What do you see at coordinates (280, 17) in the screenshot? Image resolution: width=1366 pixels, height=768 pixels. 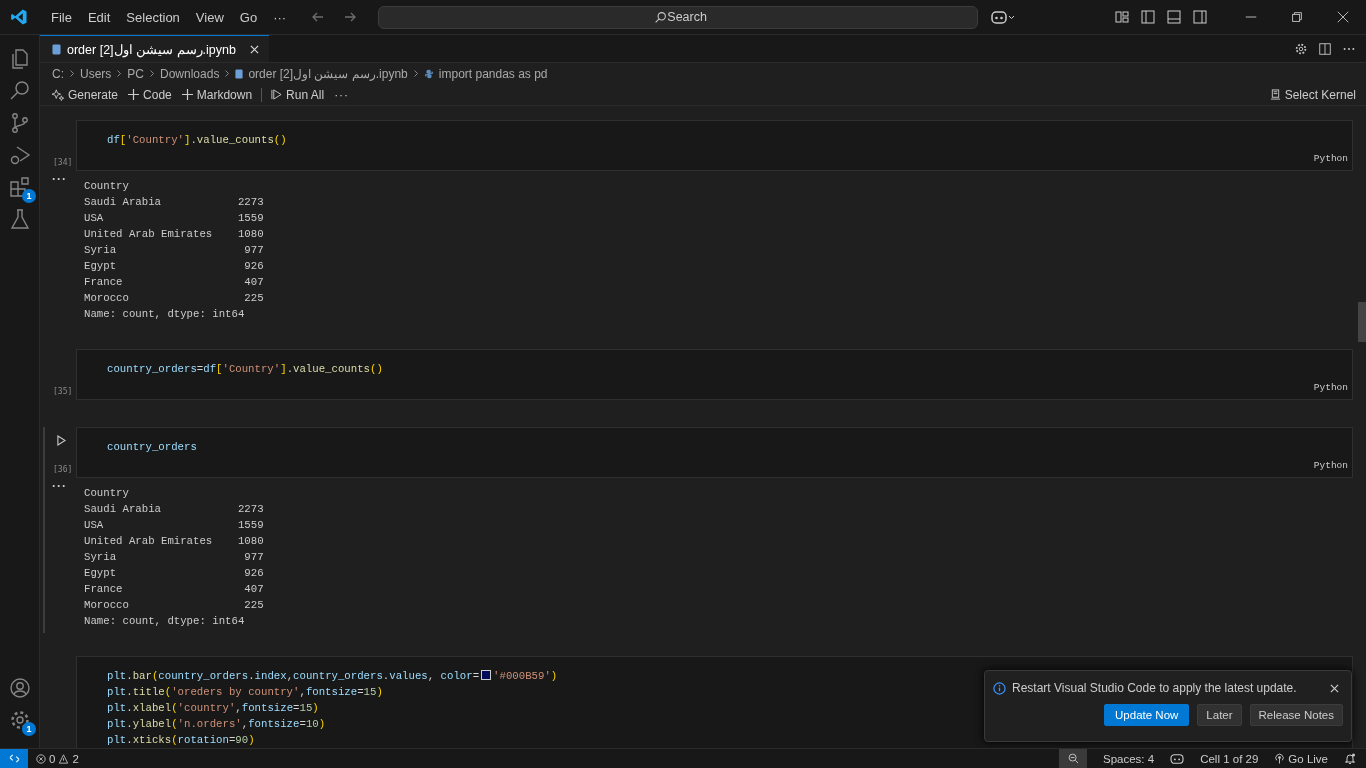 I see `menu-item: ···` at bounding box center [280, 17].